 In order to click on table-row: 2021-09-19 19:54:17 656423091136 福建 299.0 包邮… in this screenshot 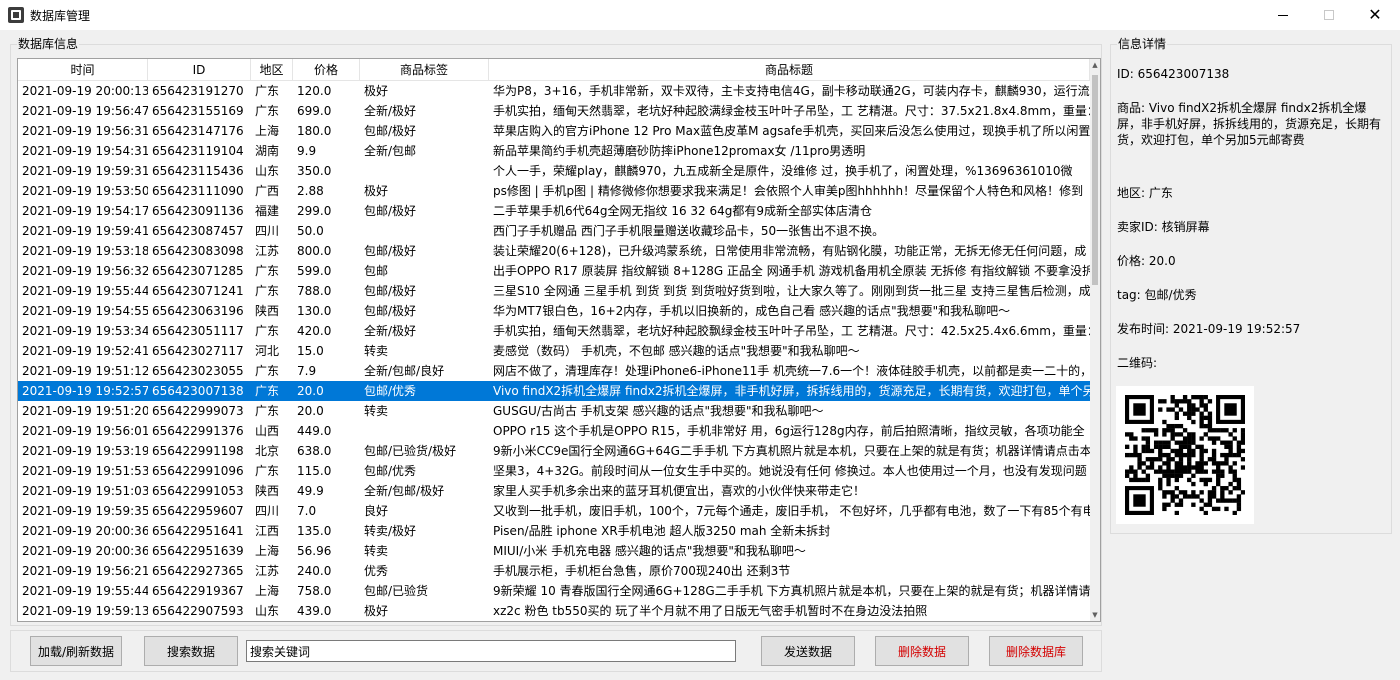, I will do `click(554, 211)`.